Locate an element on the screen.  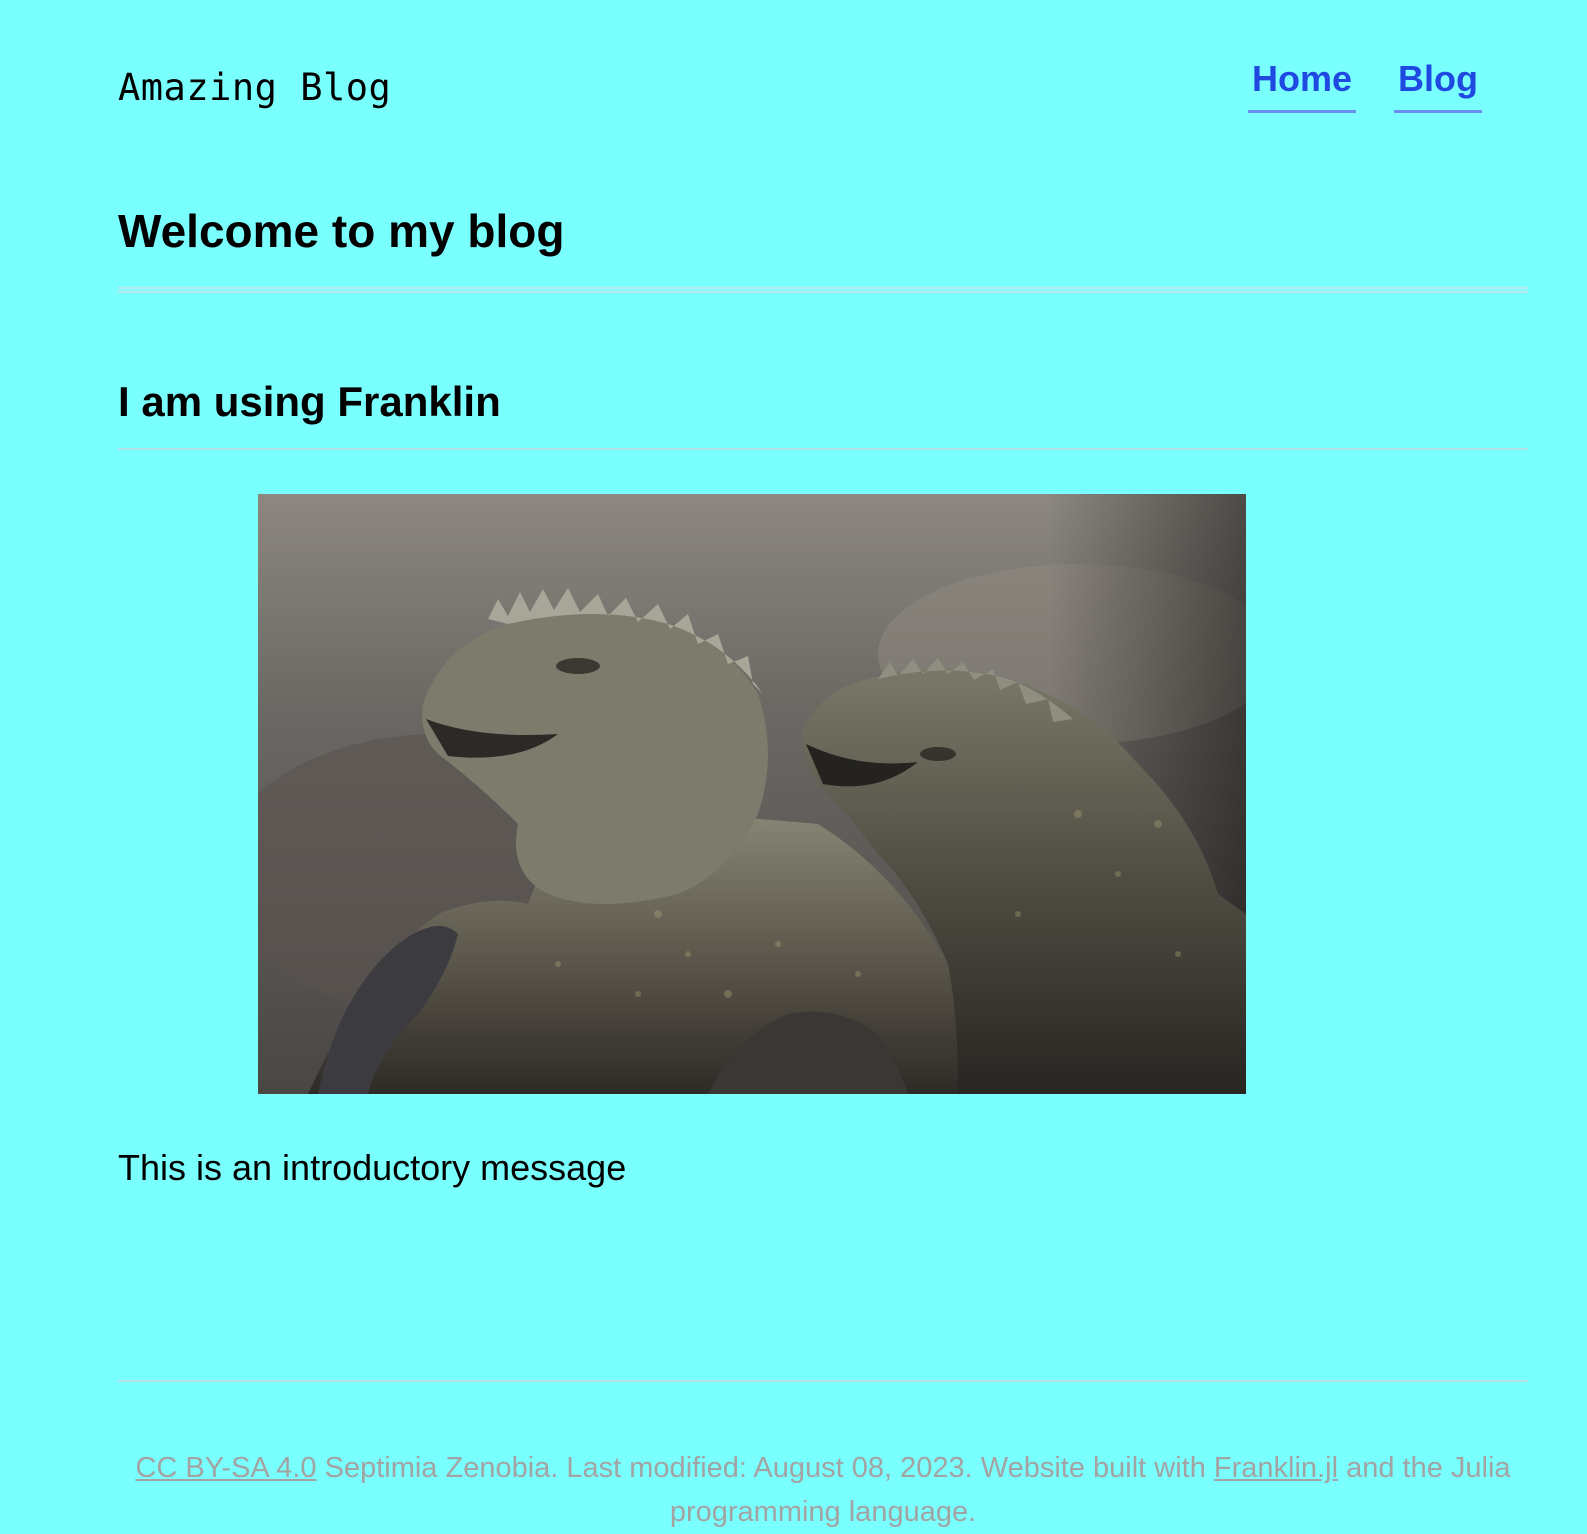
title-divider is located at coordinates (823, 290).